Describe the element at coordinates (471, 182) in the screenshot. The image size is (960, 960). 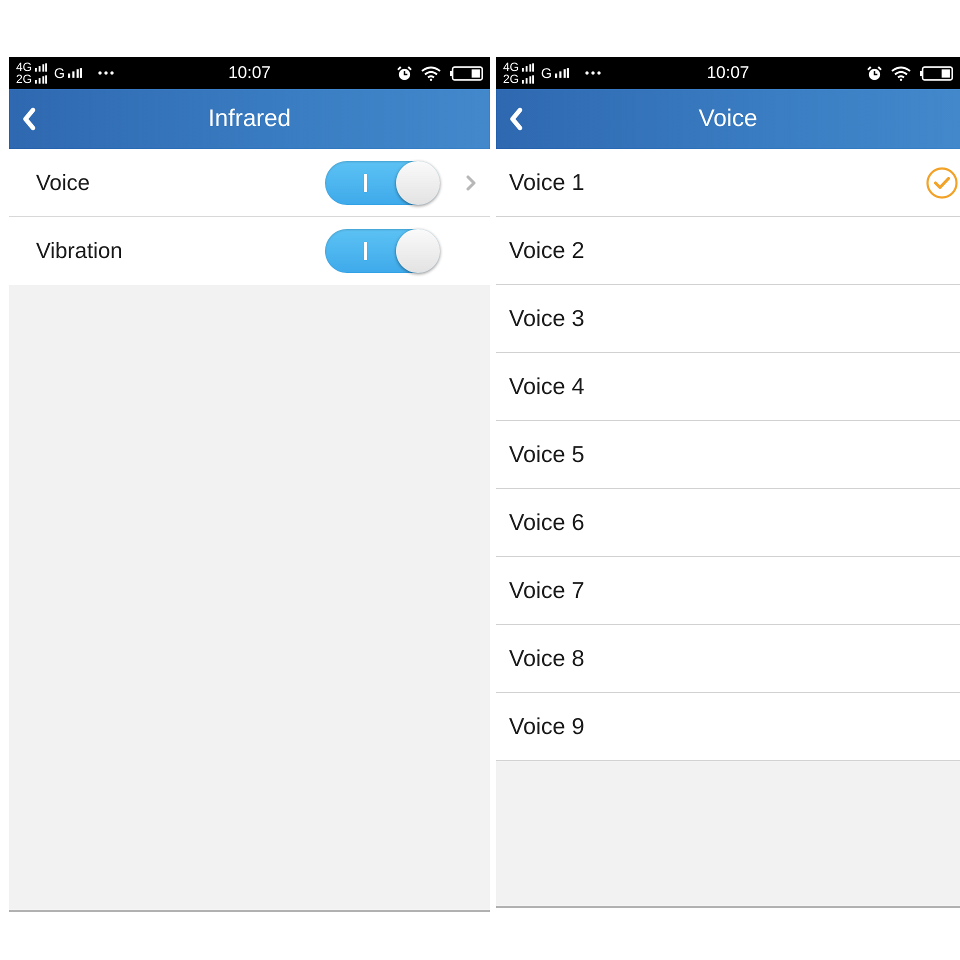
I see `chevron-right-icon` at that location.